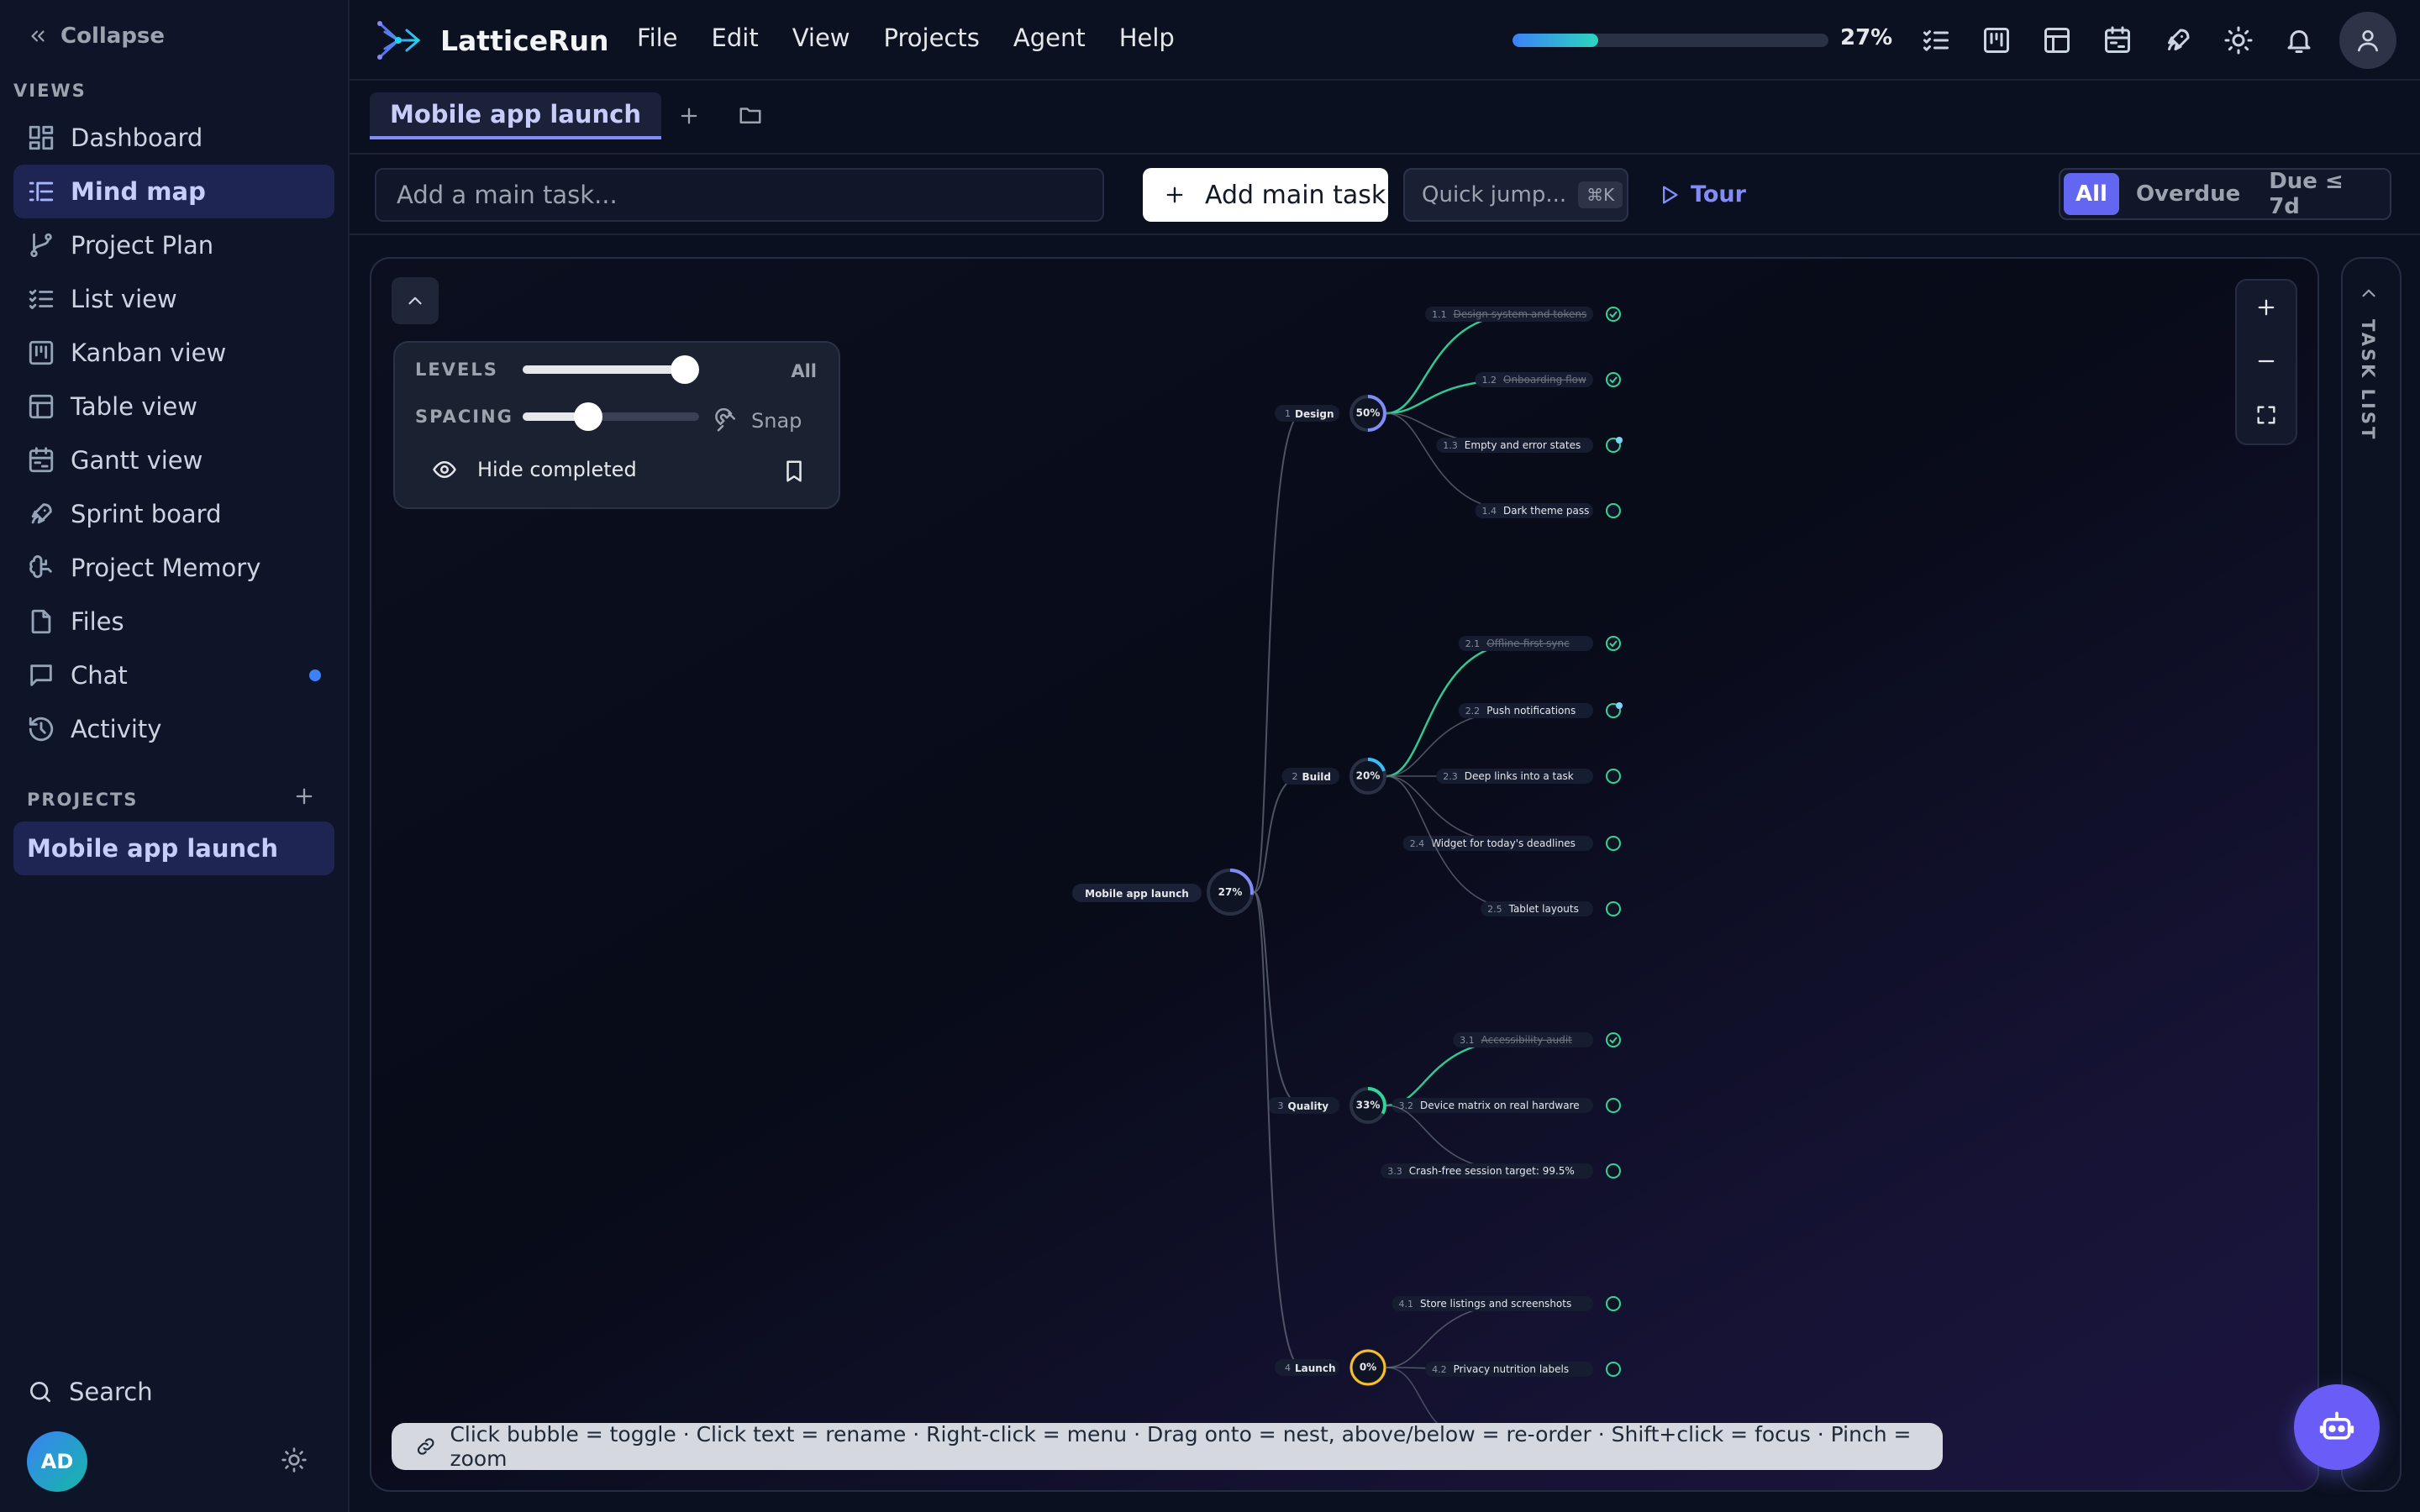 This screenshot has width=2420, height=1512. What do you see at coordinates (2178, 40) in the screenshot?
I see `rocket-icon` at bounding box center [2178, 40].